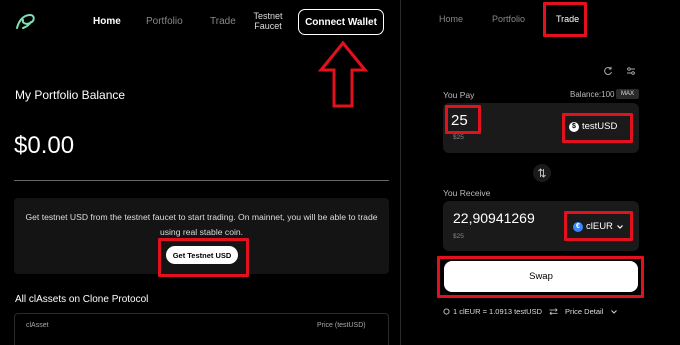 This screenshot has width=680, height=345. What do you see at coordinates (37, 325) in the screenshot?
I see `column-header-classet: clAsset` at bounding box center [37, 325].